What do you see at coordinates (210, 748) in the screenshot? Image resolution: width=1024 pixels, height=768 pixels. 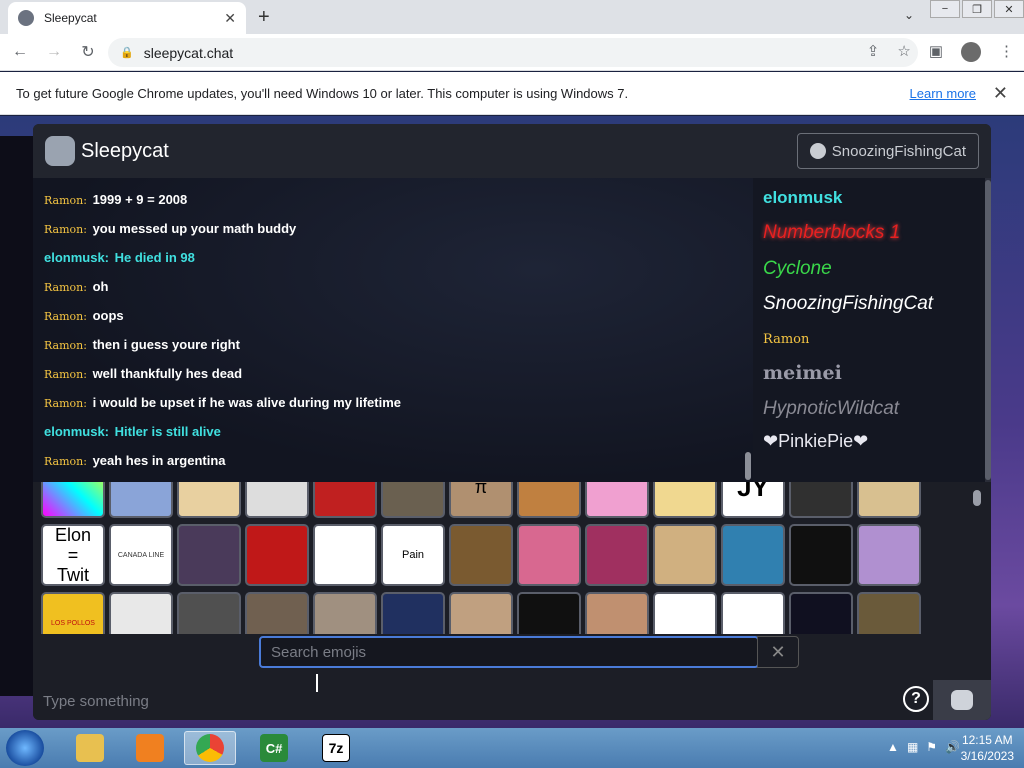 I see `chrome-taskbar-icon` at bounding box center [210, 748].